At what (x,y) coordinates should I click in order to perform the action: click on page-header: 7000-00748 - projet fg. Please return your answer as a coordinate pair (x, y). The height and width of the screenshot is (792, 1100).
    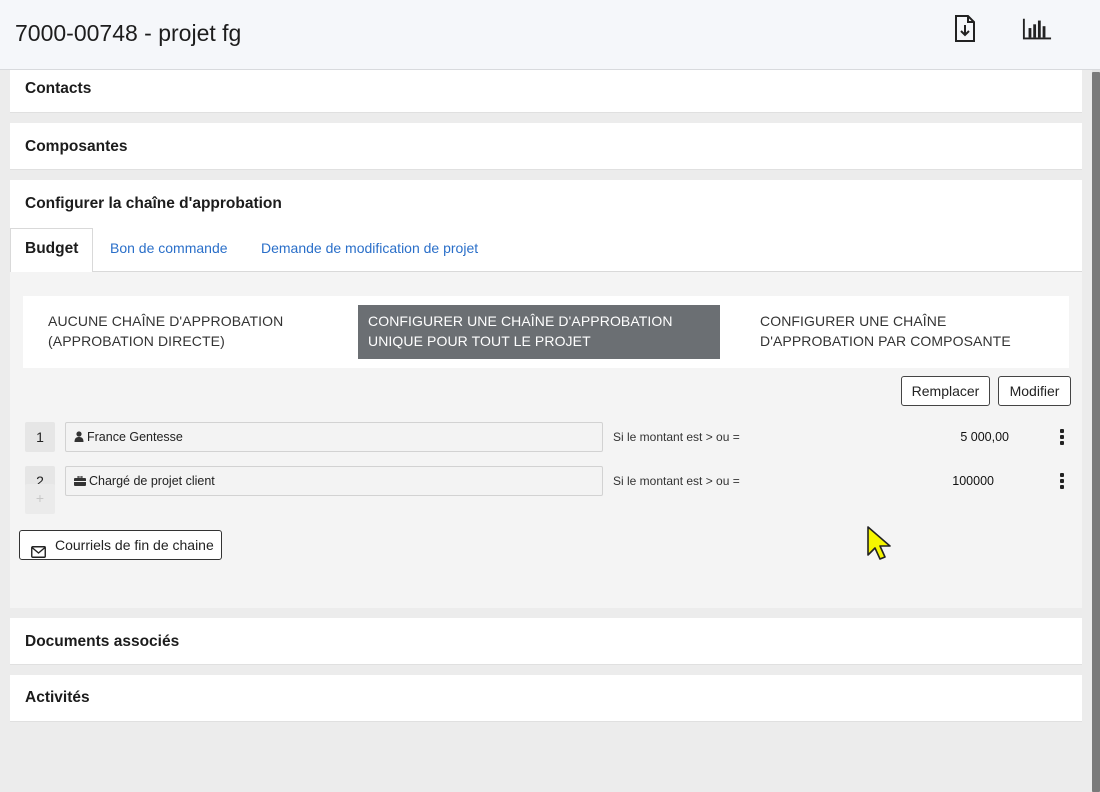
    Looking at the image, I should click on (550, 35).